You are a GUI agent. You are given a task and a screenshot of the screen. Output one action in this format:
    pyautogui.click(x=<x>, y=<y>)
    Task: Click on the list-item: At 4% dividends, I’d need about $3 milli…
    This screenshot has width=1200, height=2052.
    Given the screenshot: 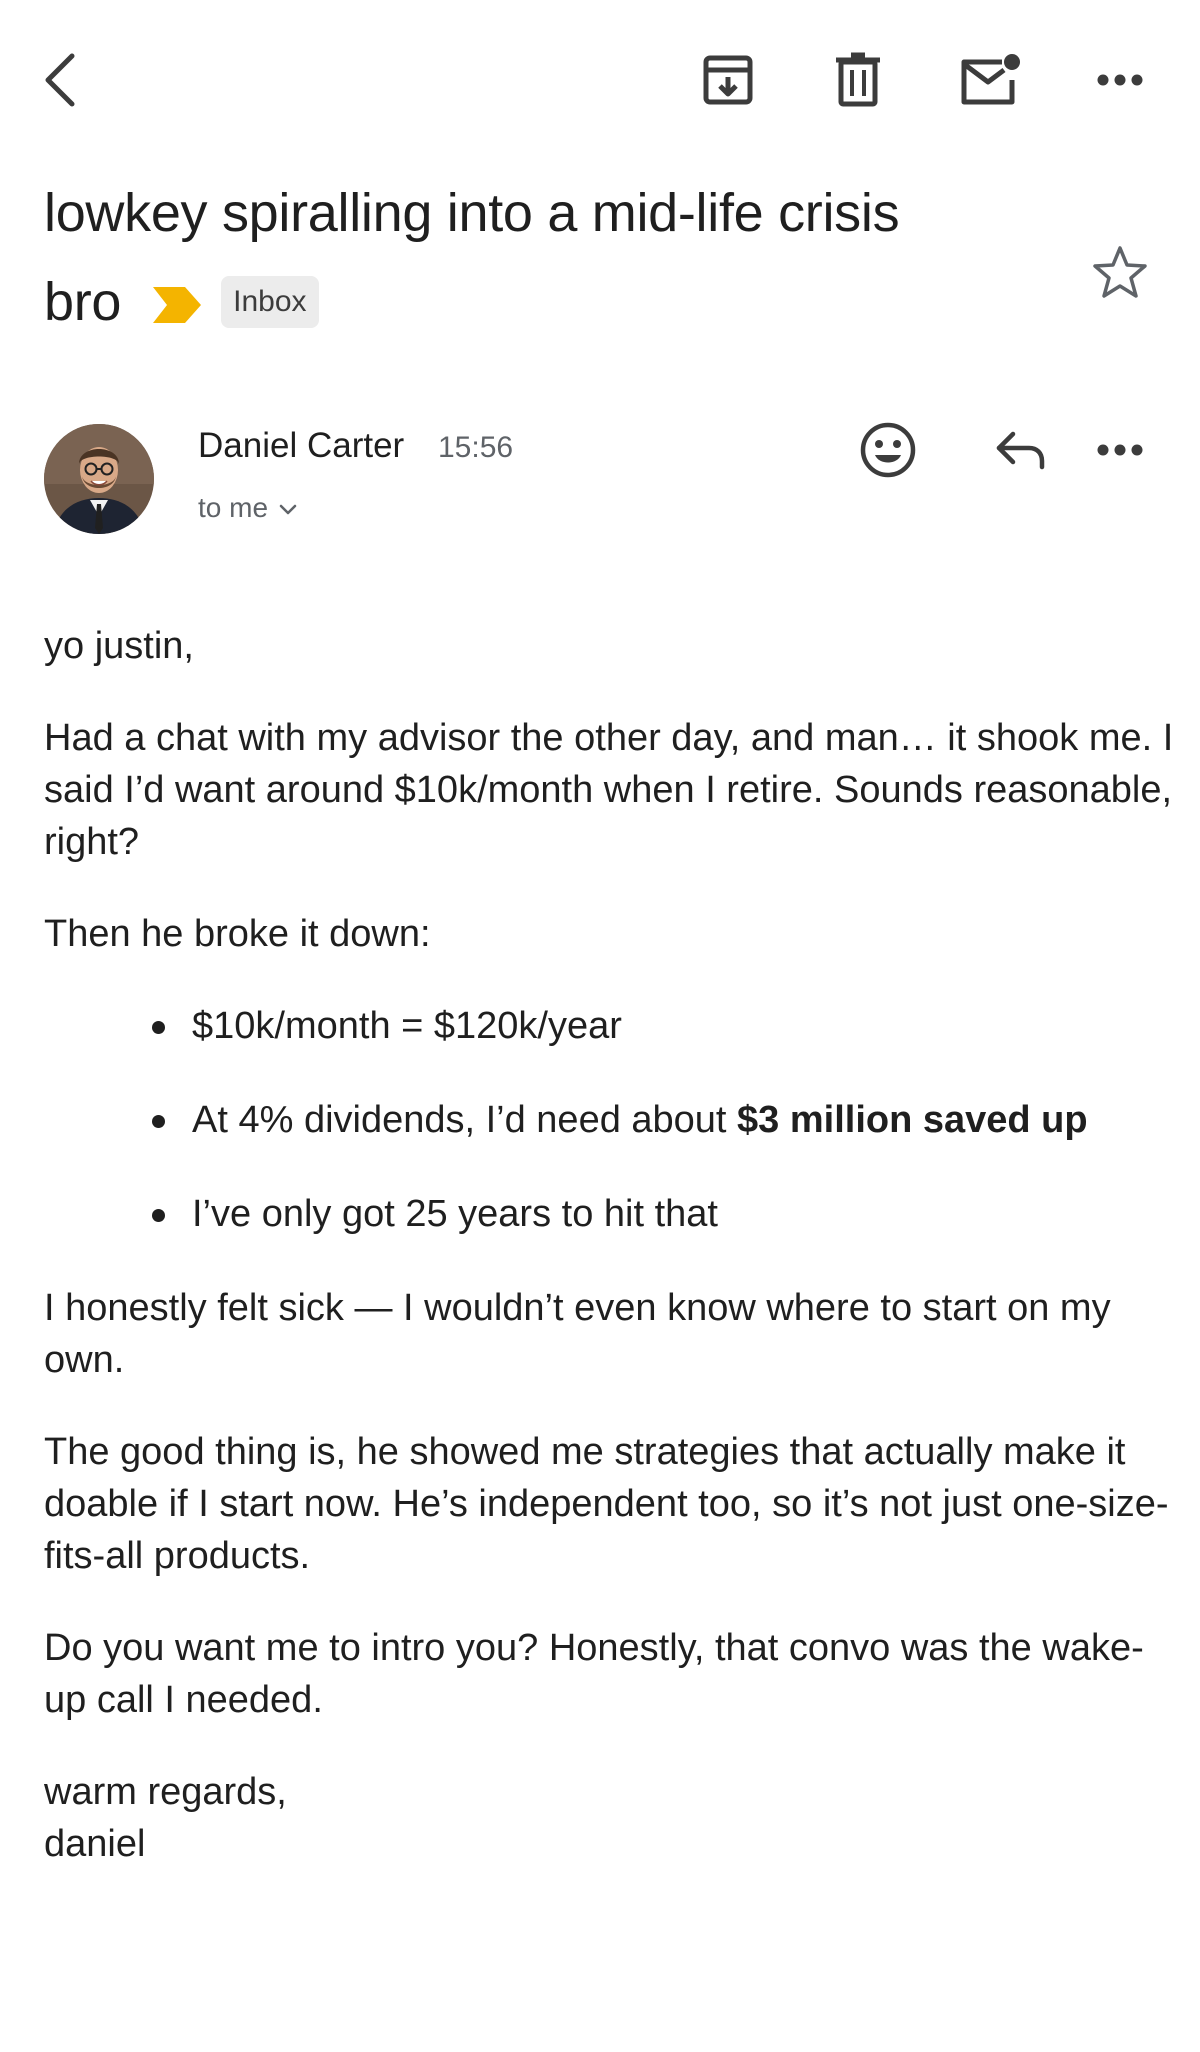 What is the action you would take?
    pyautogui.click(x=663, y=1120)
    